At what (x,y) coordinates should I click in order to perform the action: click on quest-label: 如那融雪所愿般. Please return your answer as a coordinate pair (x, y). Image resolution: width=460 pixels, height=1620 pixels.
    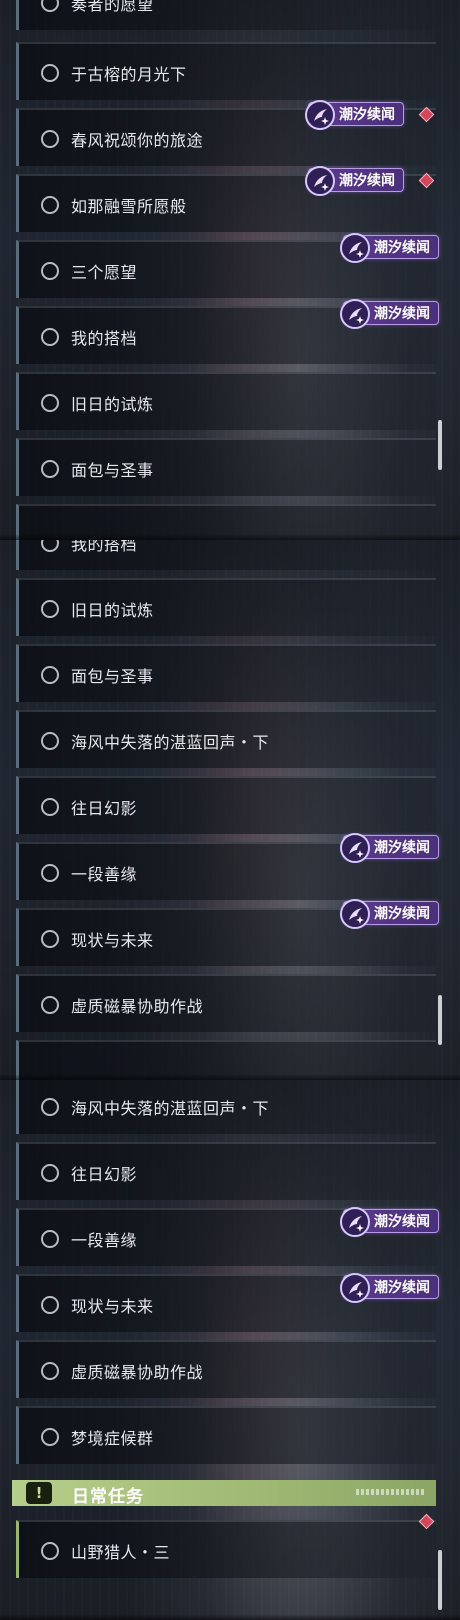
    Looking at the image, I should click on (129, 206).